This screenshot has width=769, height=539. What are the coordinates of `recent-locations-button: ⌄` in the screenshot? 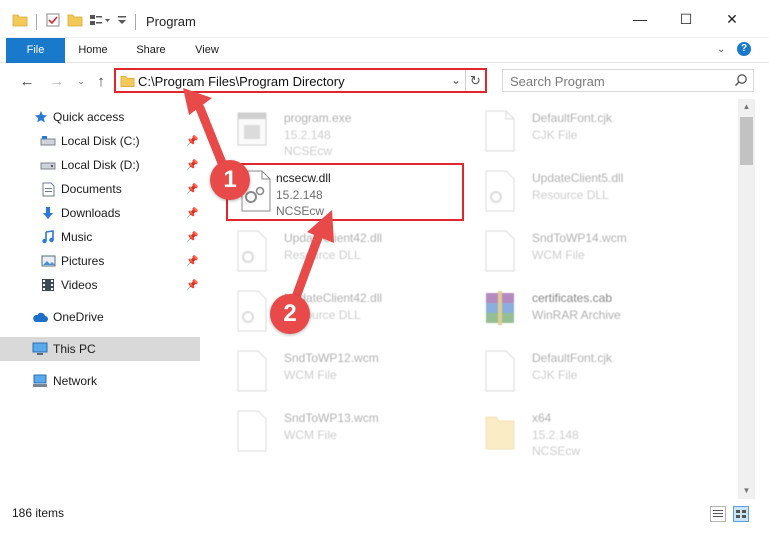 It's located at (81, 81).